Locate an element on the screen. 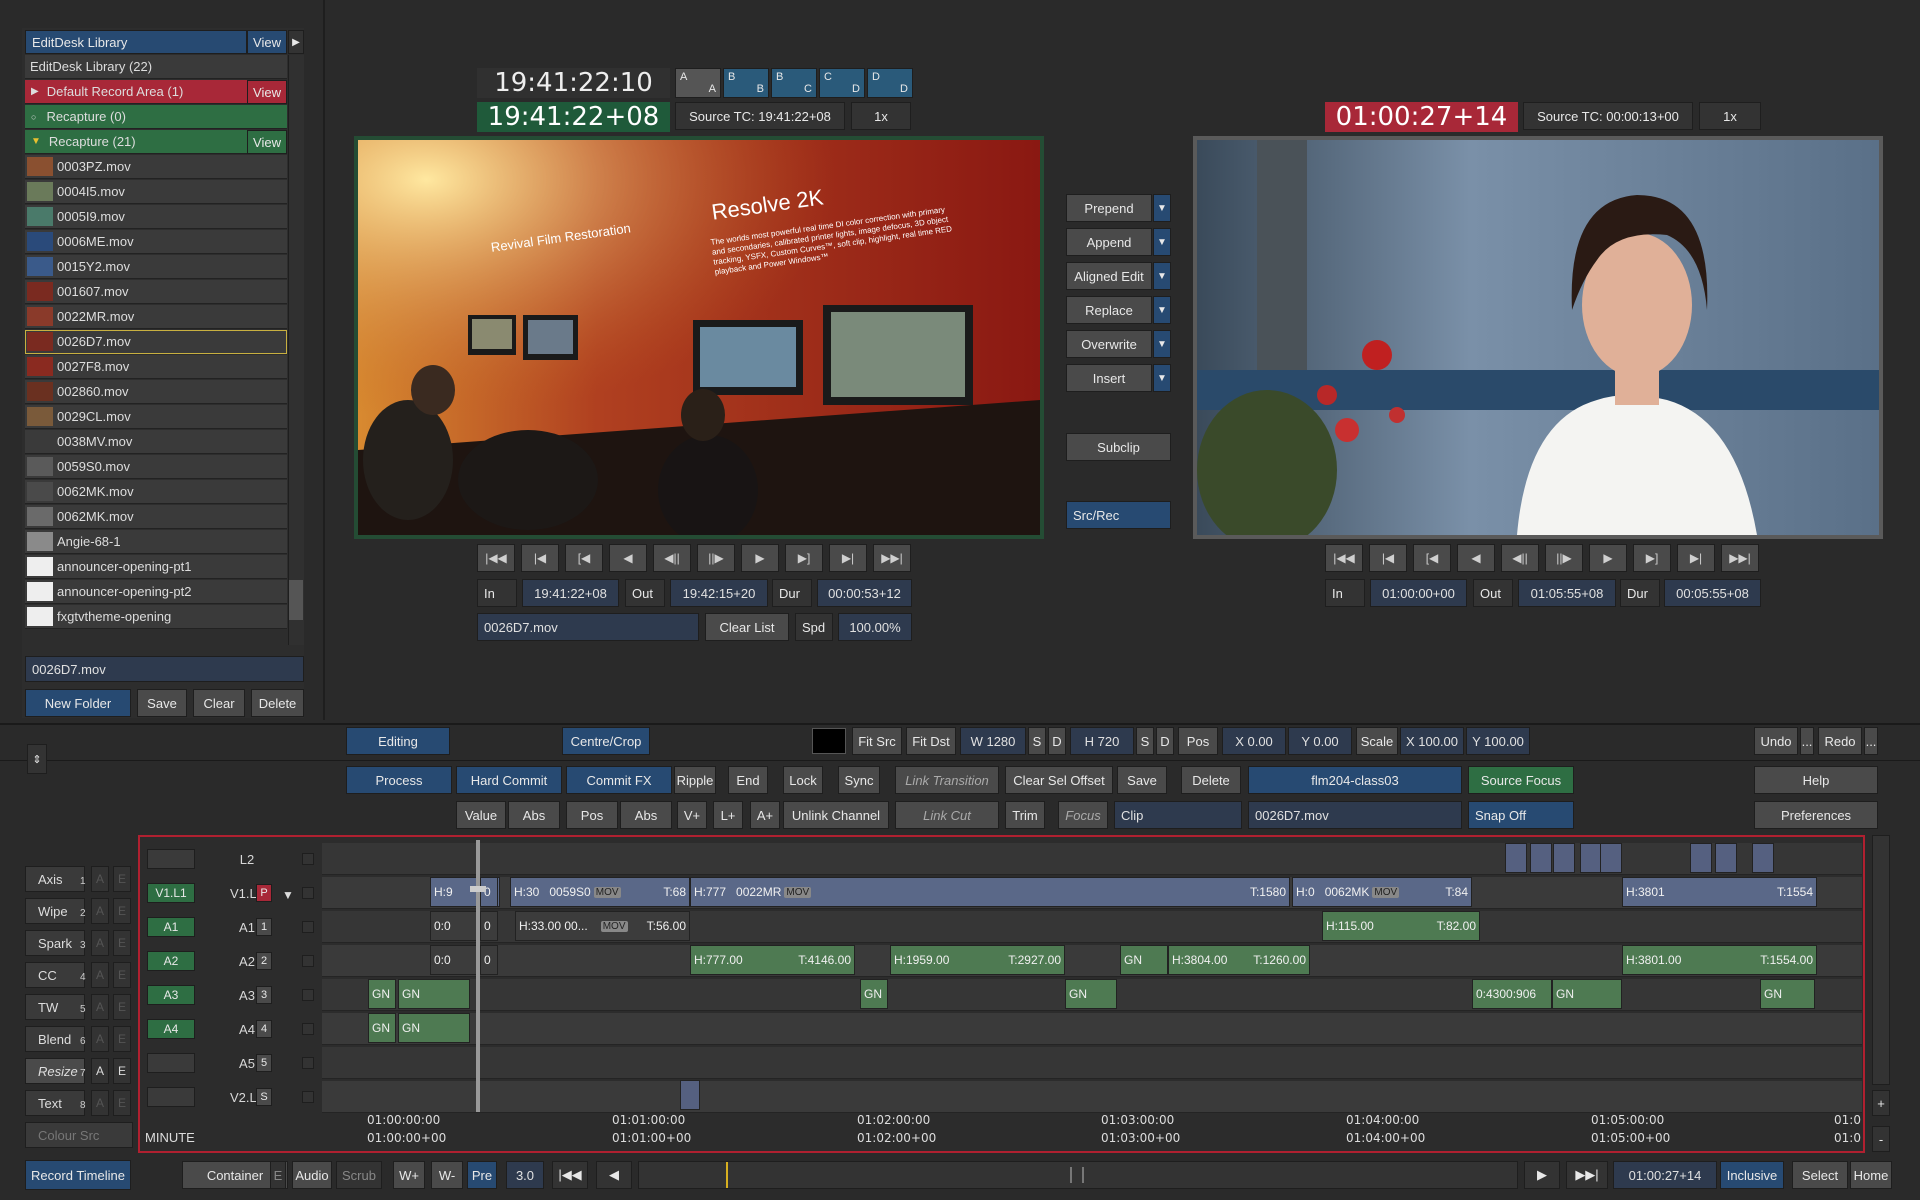 This screenshot has width=1920, height=1200. track-source-patch: A1 is located at coordinates (171, 927).